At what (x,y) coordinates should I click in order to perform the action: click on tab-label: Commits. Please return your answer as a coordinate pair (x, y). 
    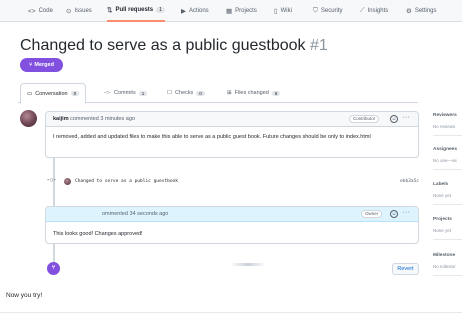
    Looking at the image, I should click on (125, 93).